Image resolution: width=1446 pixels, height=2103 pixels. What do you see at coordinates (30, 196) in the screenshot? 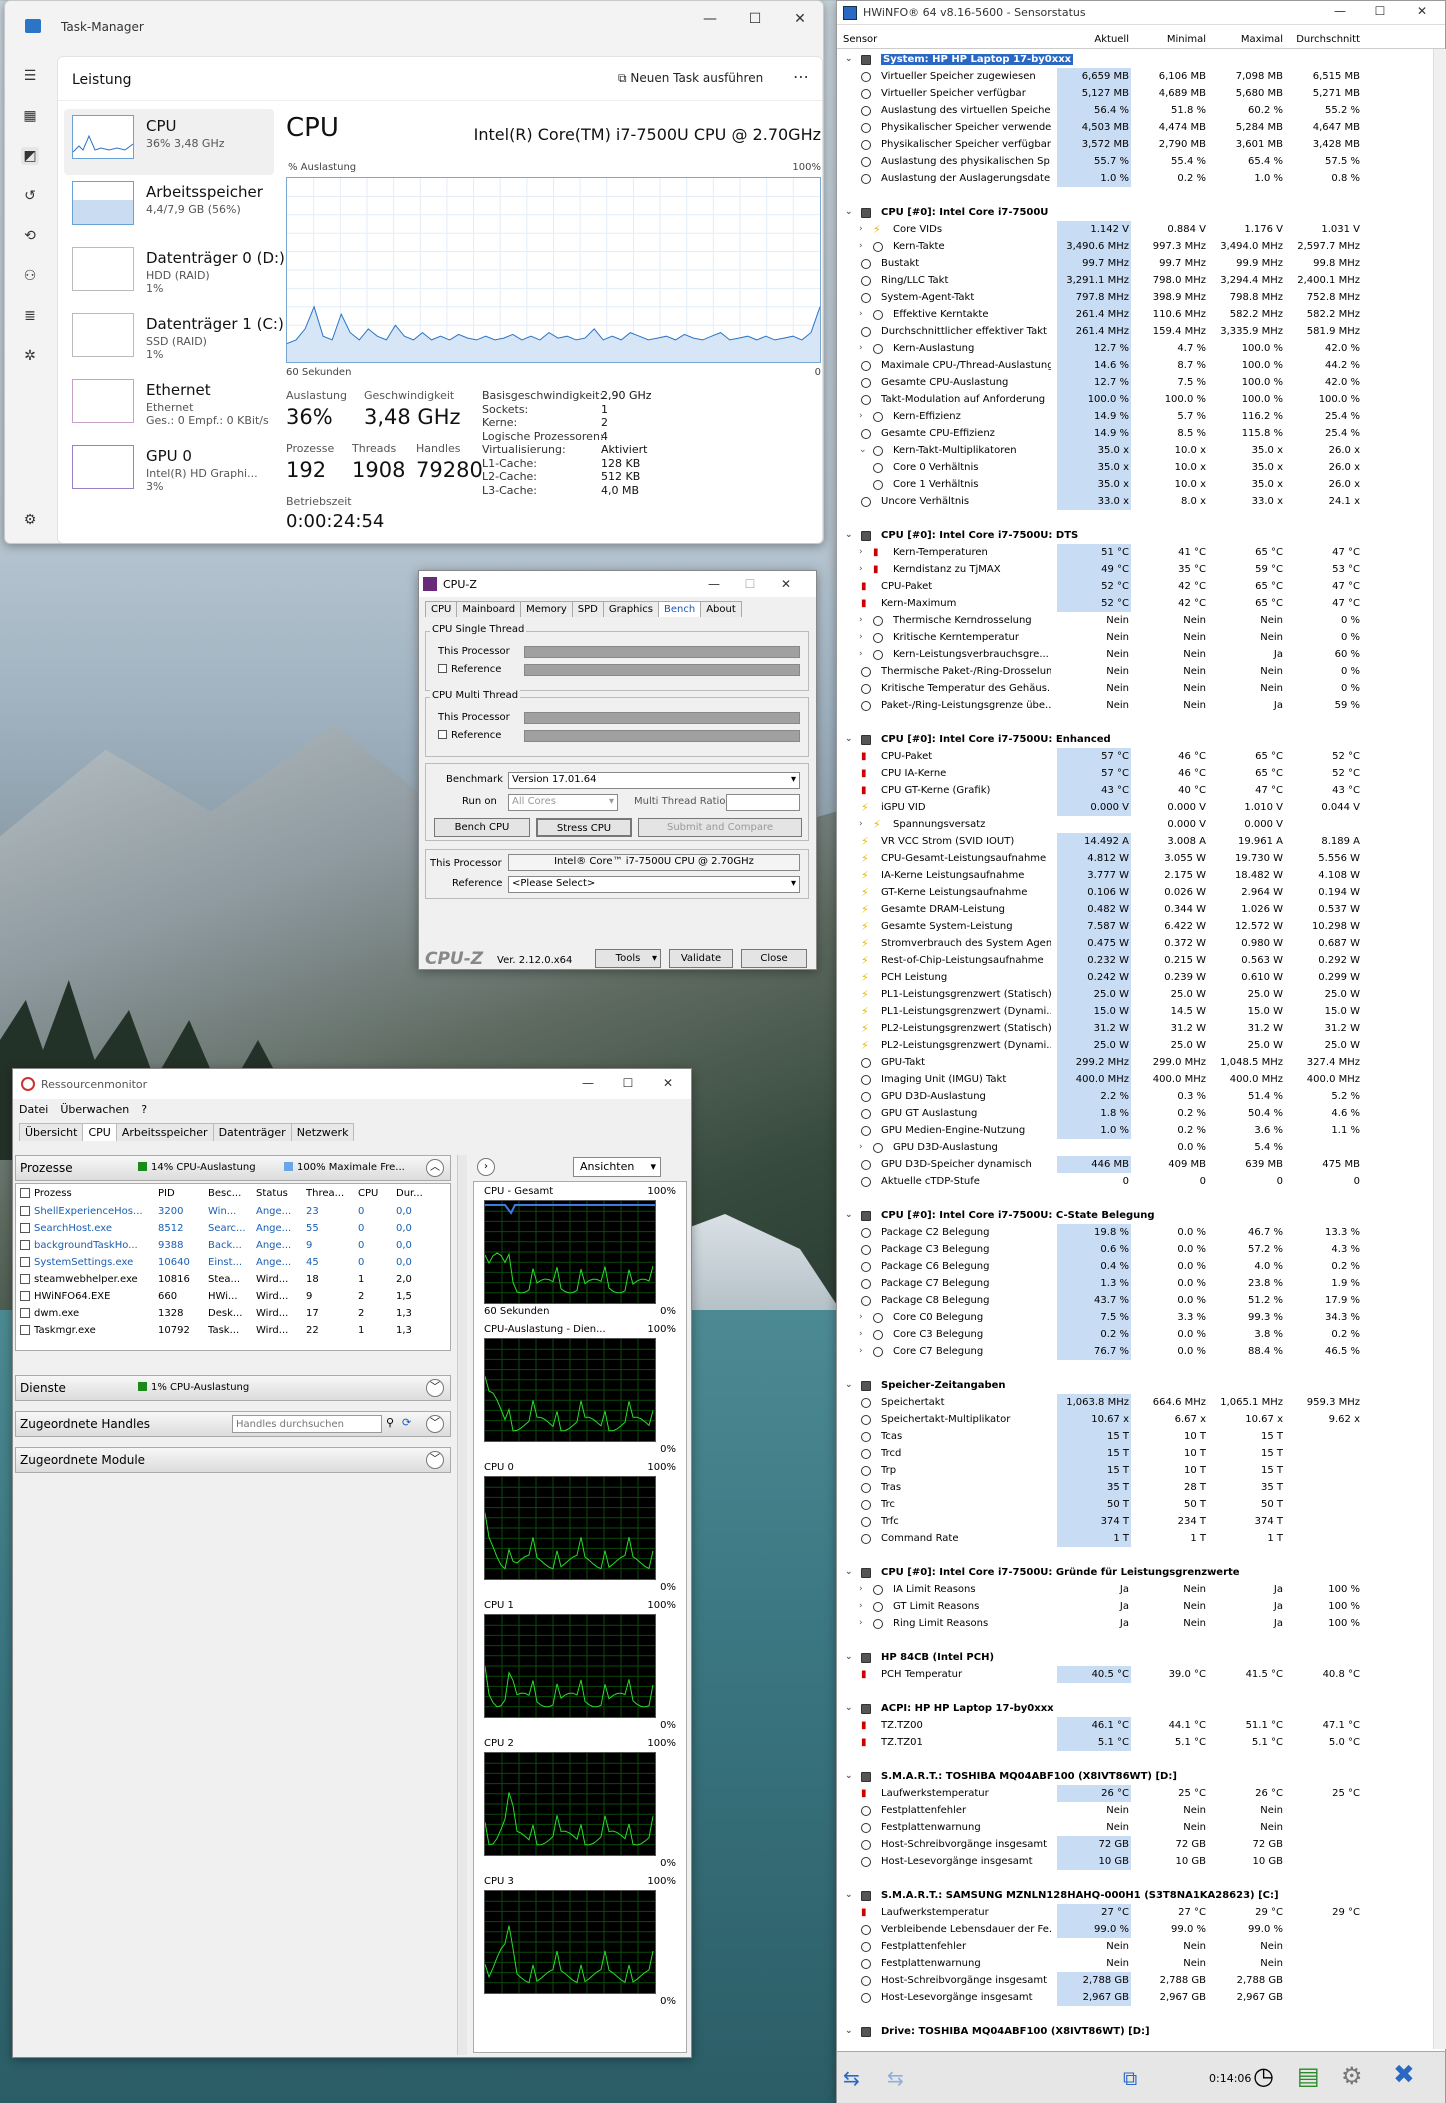
I see `app-history-icon: ↺` at bounding box center [30, 196].